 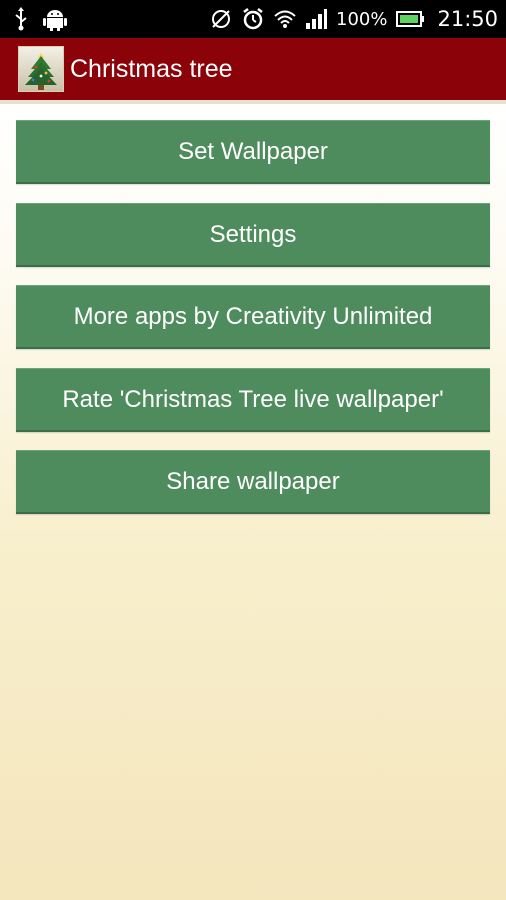 I want to click on action-bar: Christmas tree, so click(x=253, y=69).